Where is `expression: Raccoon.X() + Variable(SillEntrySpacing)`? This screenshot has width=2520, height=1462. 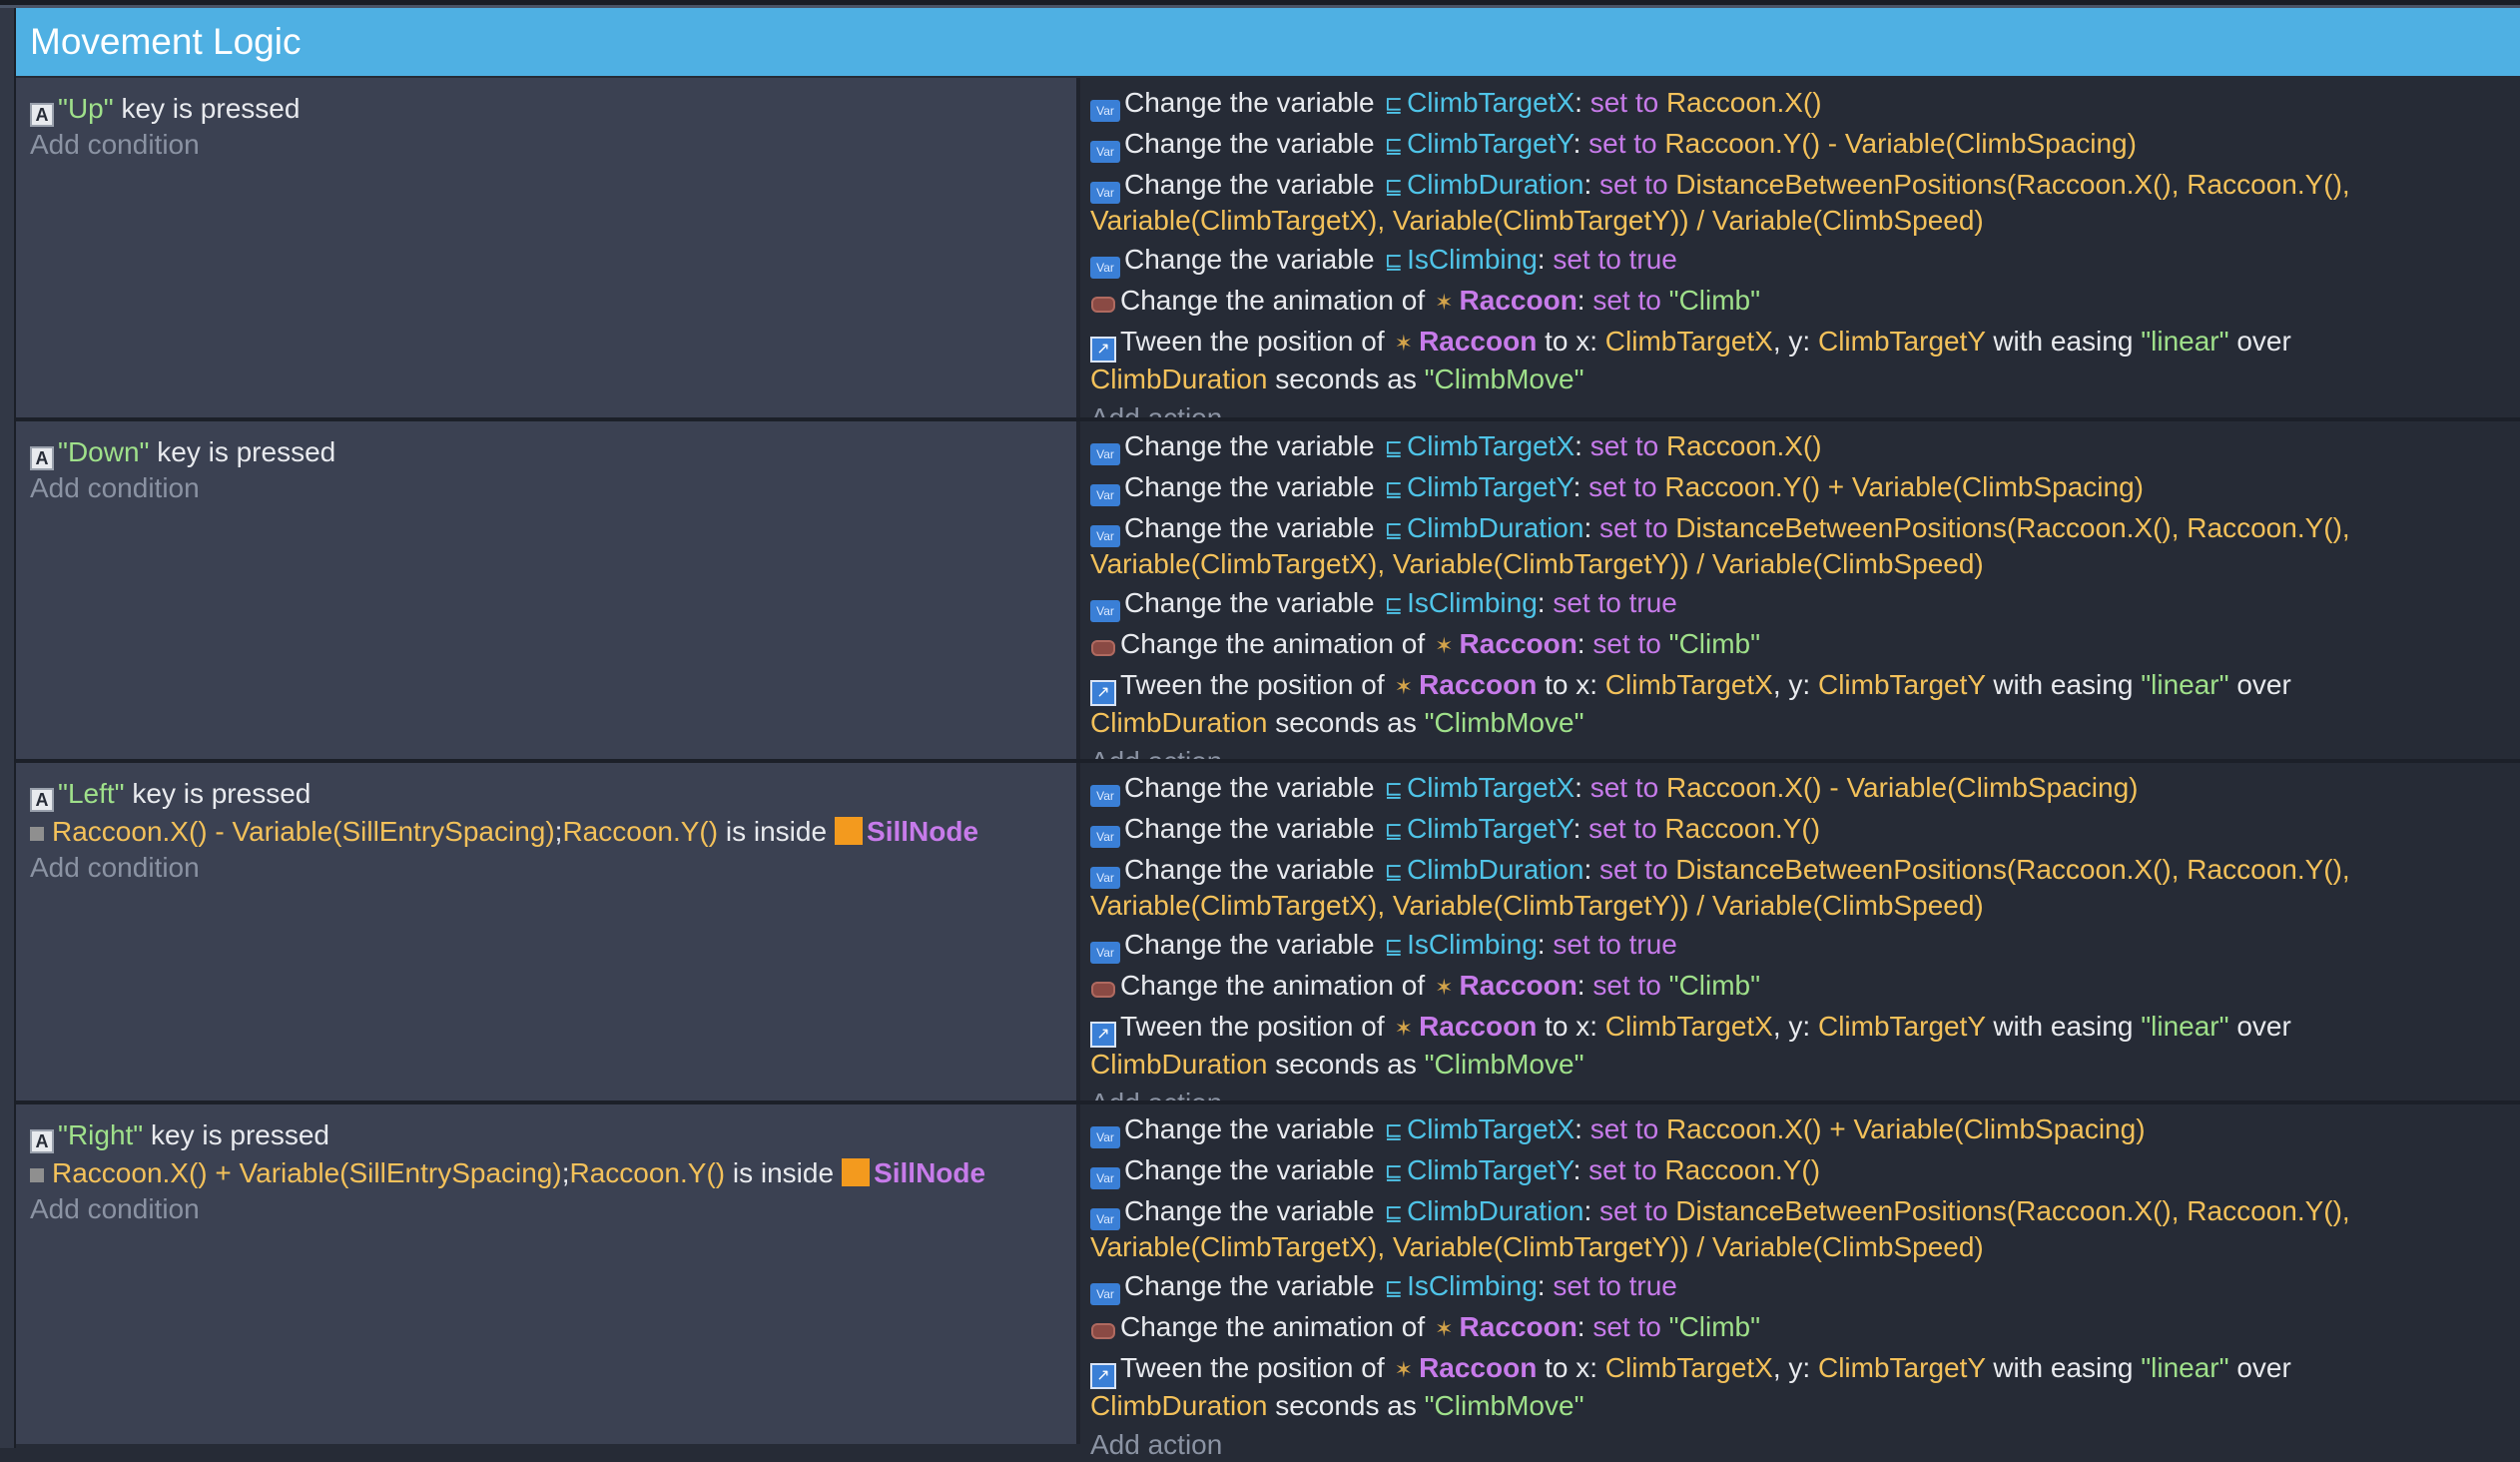
expression: Raccoon.X() + Variable(SillEntrySpacing) is located at coordinates (307, 1172).